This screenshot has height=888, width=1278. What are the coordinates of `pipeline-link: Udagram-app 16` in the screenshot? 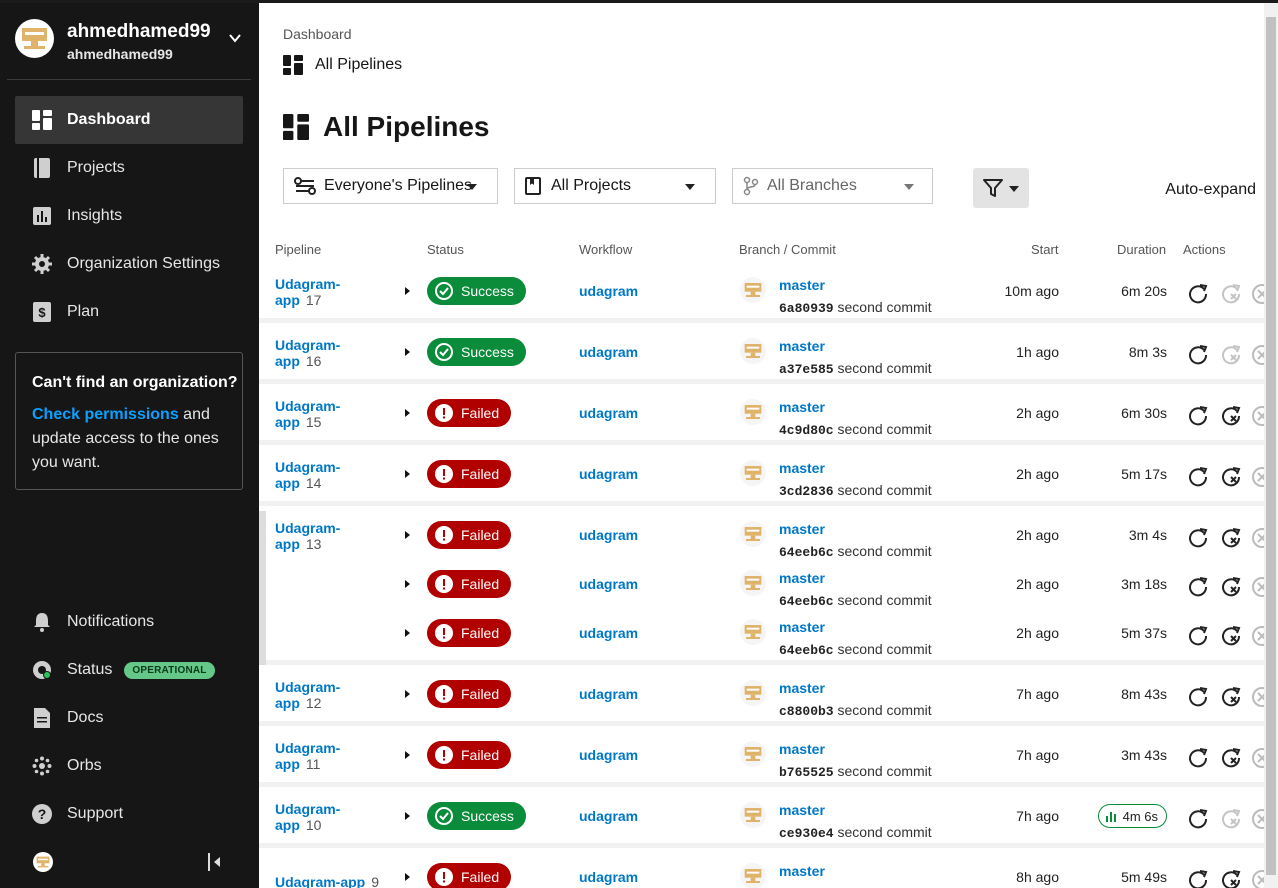 It's located at (307, 353).